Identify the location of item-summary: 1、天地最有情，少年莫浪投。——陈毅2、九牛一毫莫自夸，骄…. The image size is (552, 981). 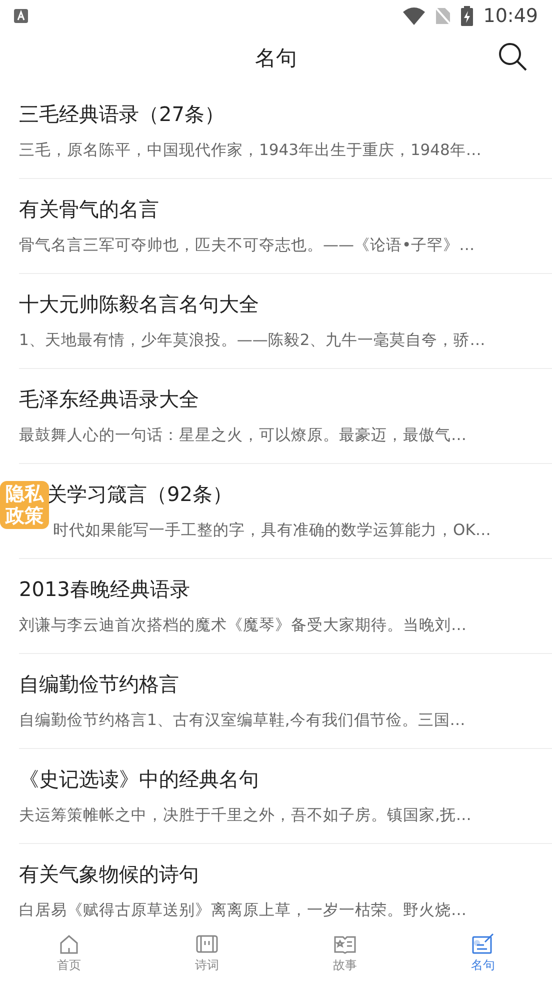
(252, 340).